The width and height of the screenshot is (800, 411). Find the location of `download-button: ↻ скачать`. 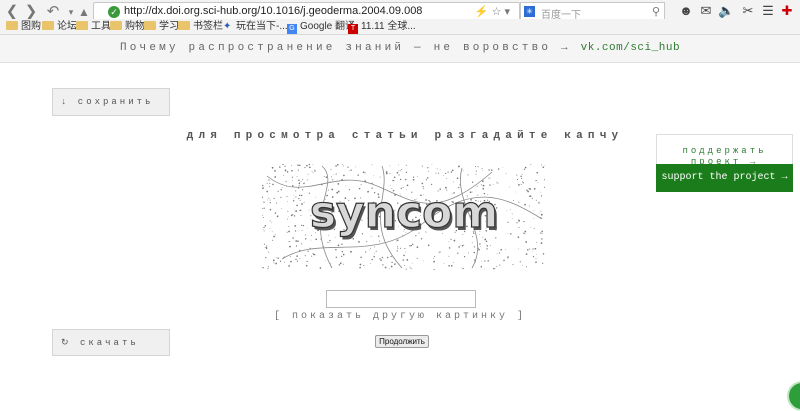

download-button: ↻ скачать is located at coordinates (111, 342).